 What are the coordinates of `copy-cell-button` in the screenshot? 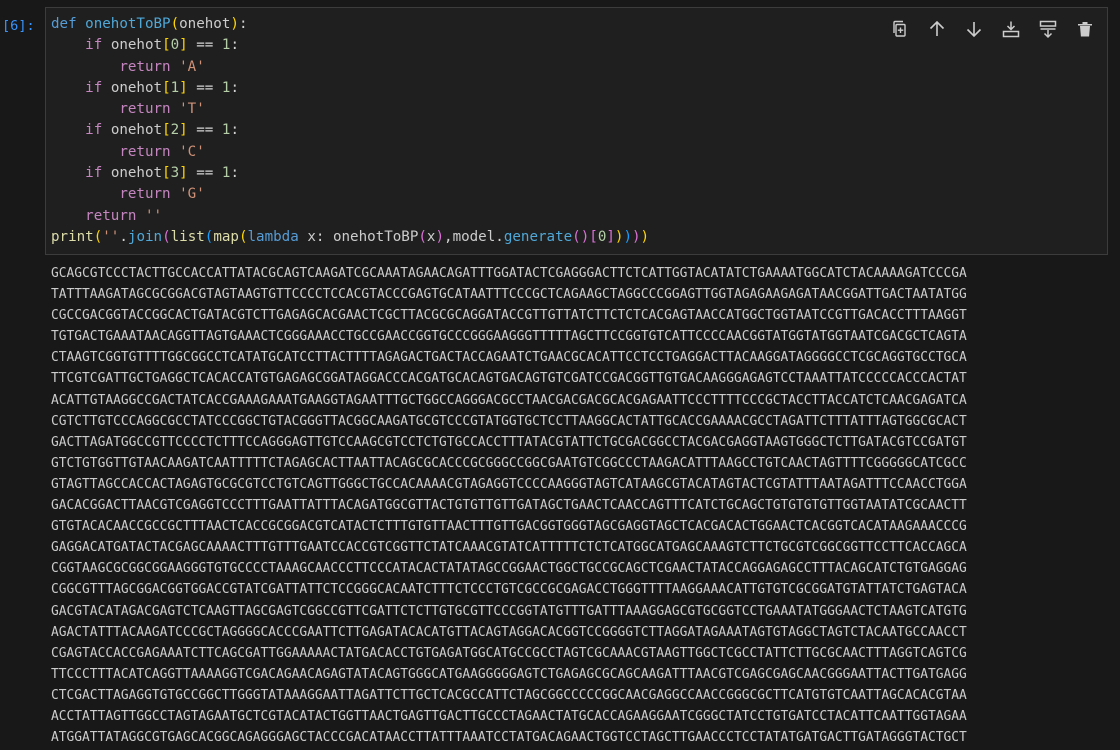 It's located at (900, 29).